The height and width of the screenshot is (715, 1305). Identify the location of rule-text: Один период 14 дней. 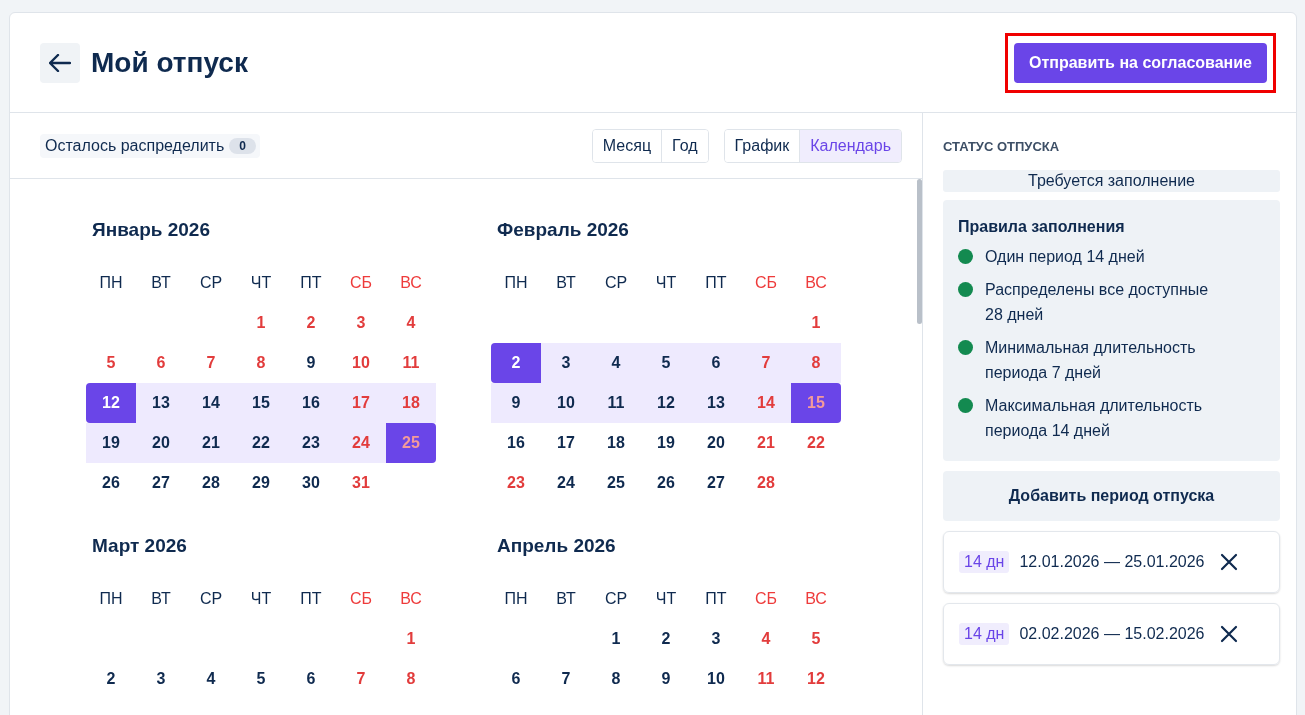
(1065, 257).